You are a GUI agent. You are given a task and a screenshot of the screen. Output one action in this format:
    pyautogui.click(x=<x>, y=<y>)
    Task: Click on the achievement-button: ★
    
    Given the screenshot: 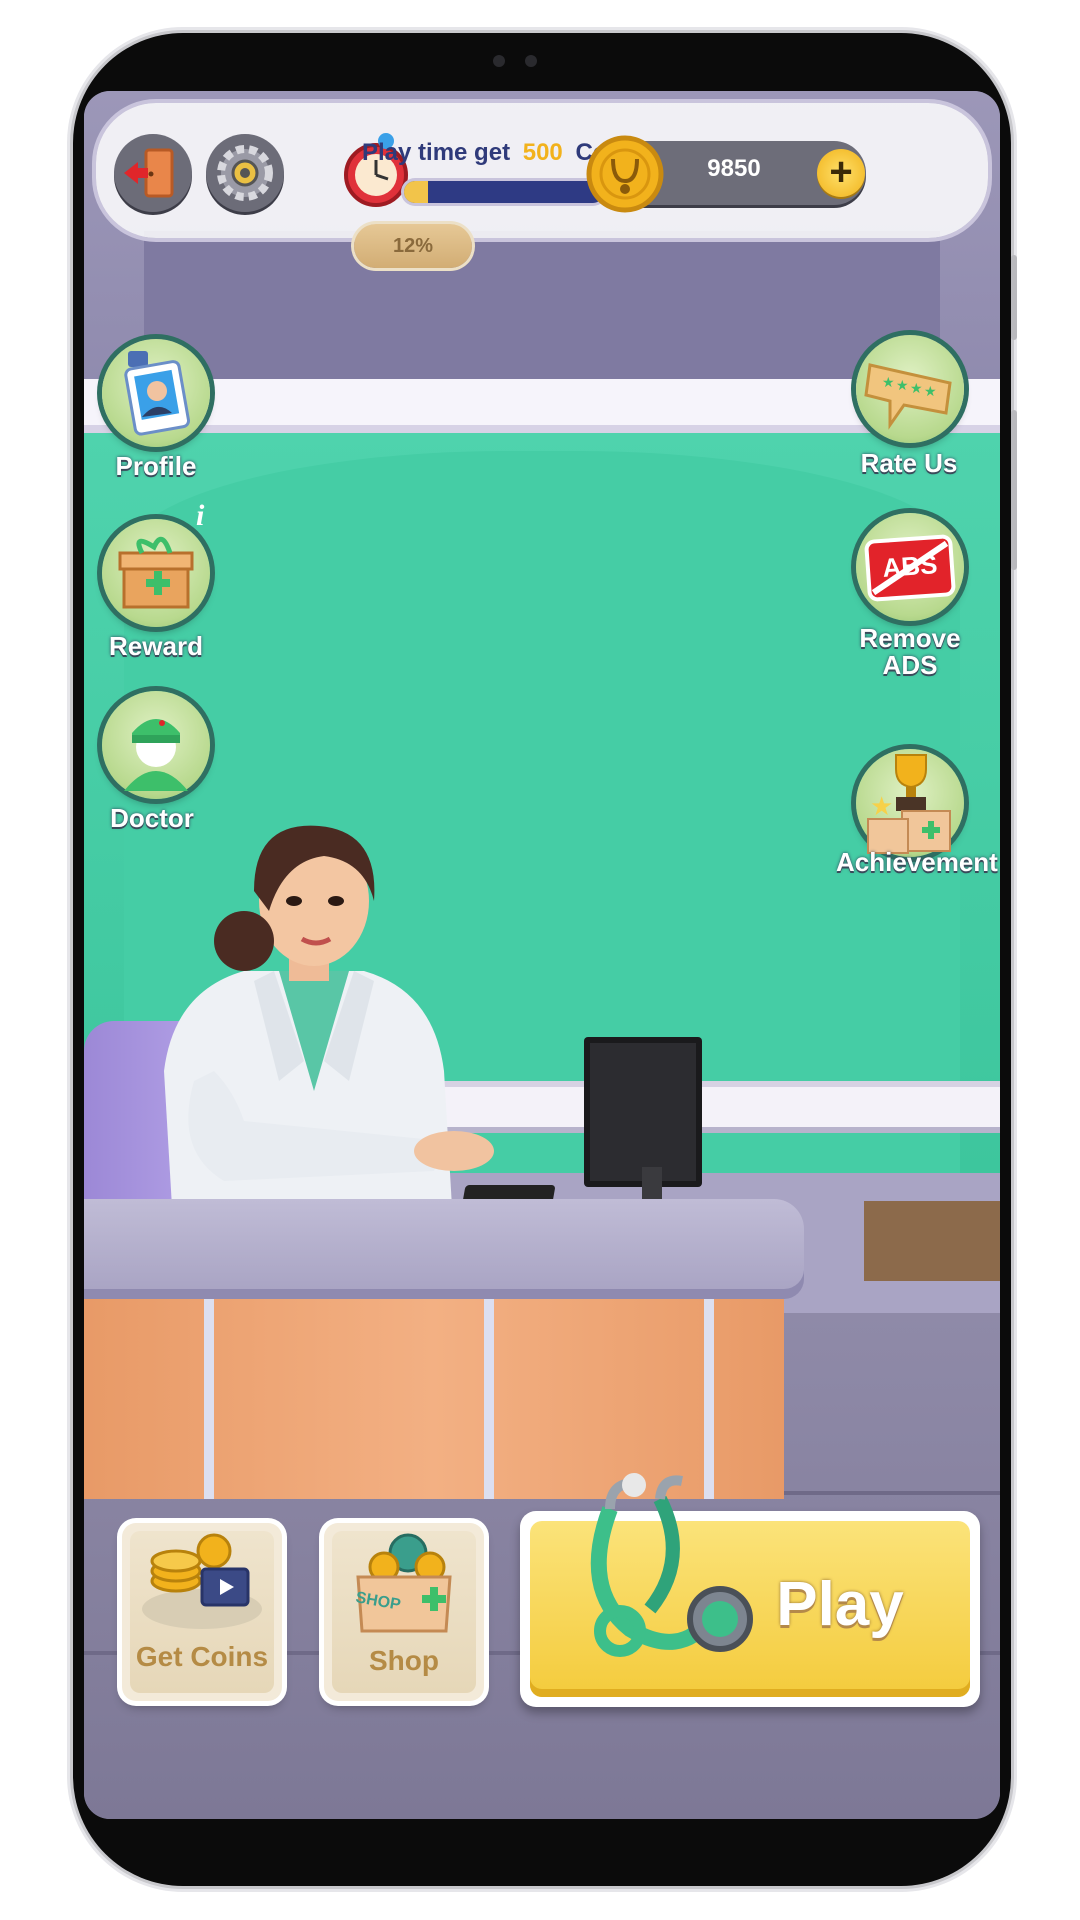 What is the action you would take?
    pyautogui.click(x=910, y=803)
    